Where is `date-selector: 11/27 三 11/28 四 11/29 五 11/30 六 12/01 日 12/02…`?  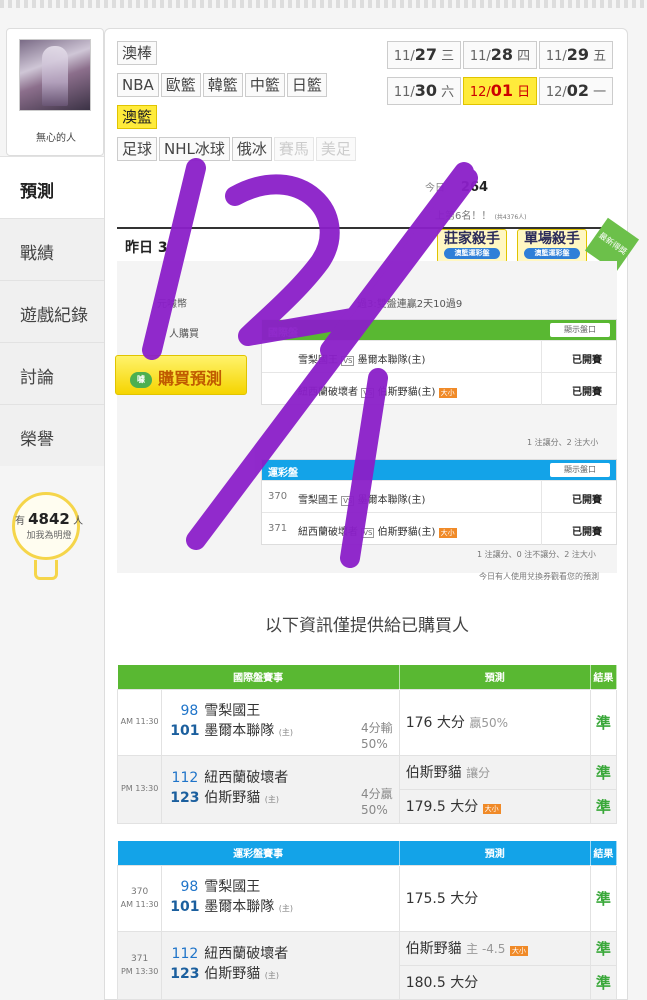
date-selector: 11/27 三 11/28 四 11/29 五 11/30 六 12/01 日 12/02… is located at coordinates (507, 77).